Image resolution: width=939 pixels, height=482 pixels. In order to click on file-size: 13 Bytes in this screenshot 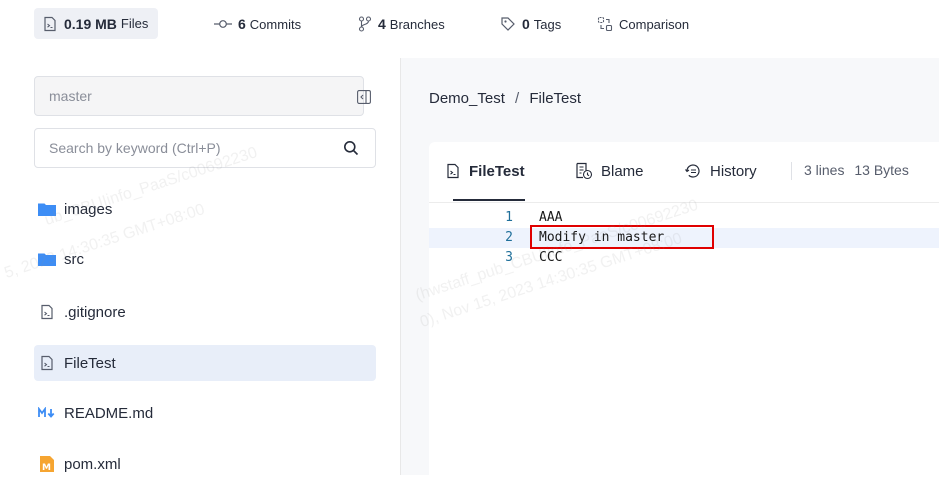, I will do `click(881, 170)`.